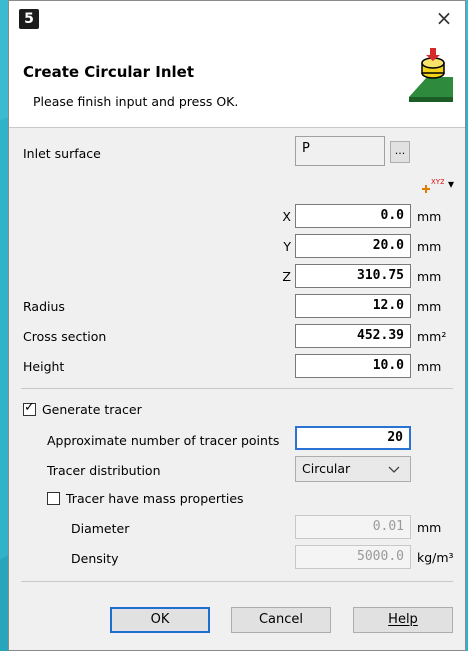 The width and height of the screenshot is (468, 651). What do you see at coordinates (62, 153) in the screenshot?
I see `inlet-surface-label: Inlet surface` at bounding box center [62, 153].